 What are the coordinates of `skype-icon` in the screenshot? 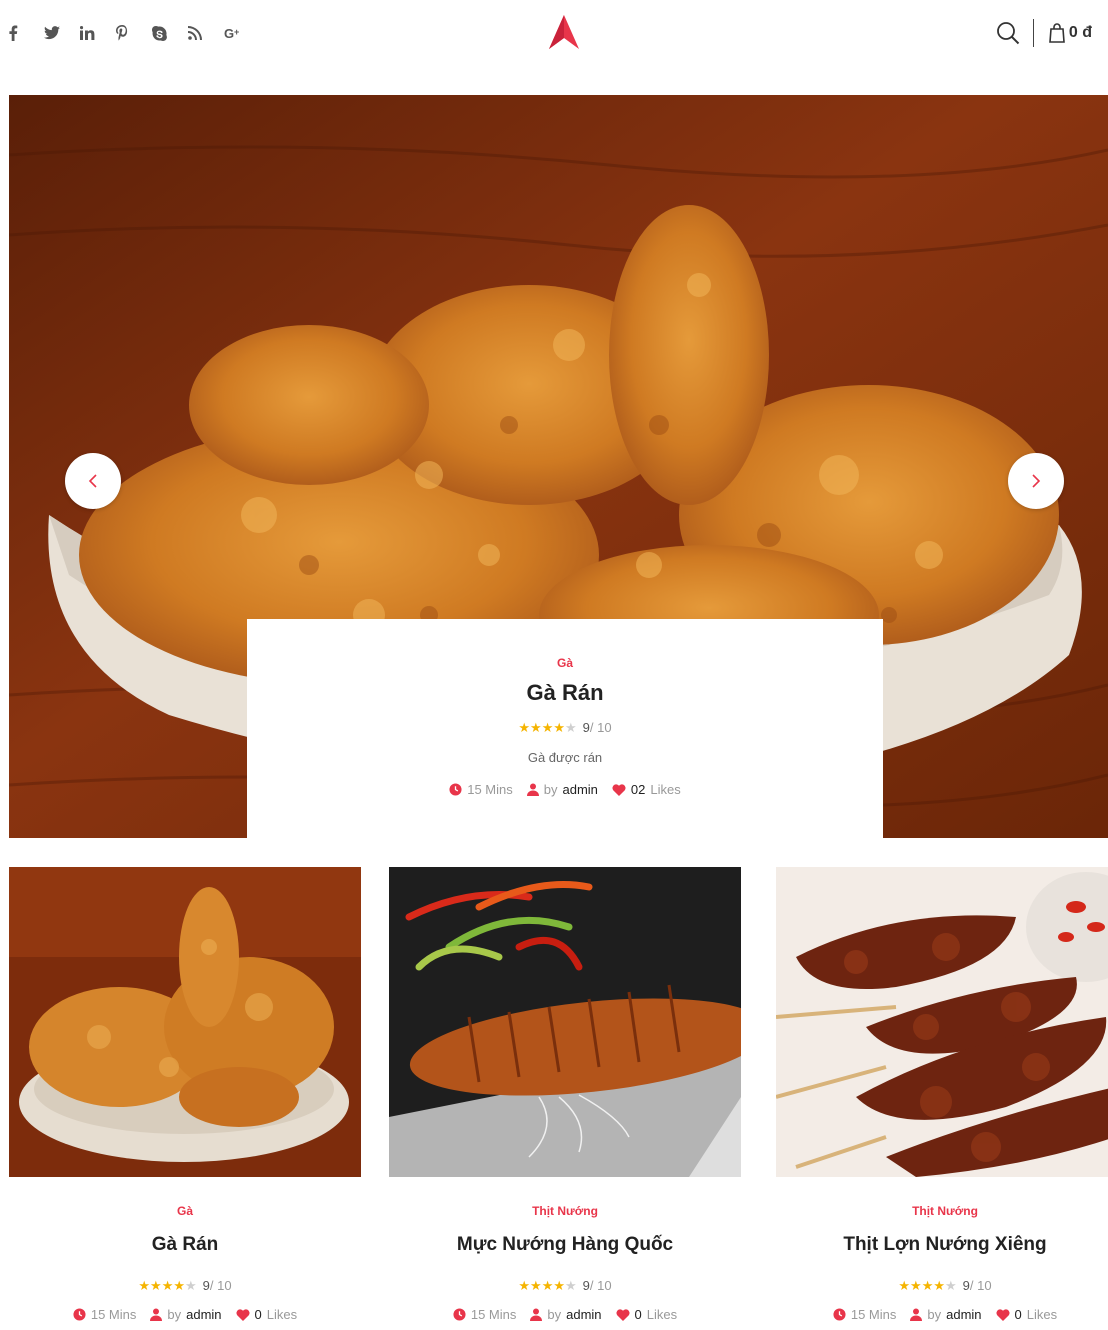 It's located at (170, 33).